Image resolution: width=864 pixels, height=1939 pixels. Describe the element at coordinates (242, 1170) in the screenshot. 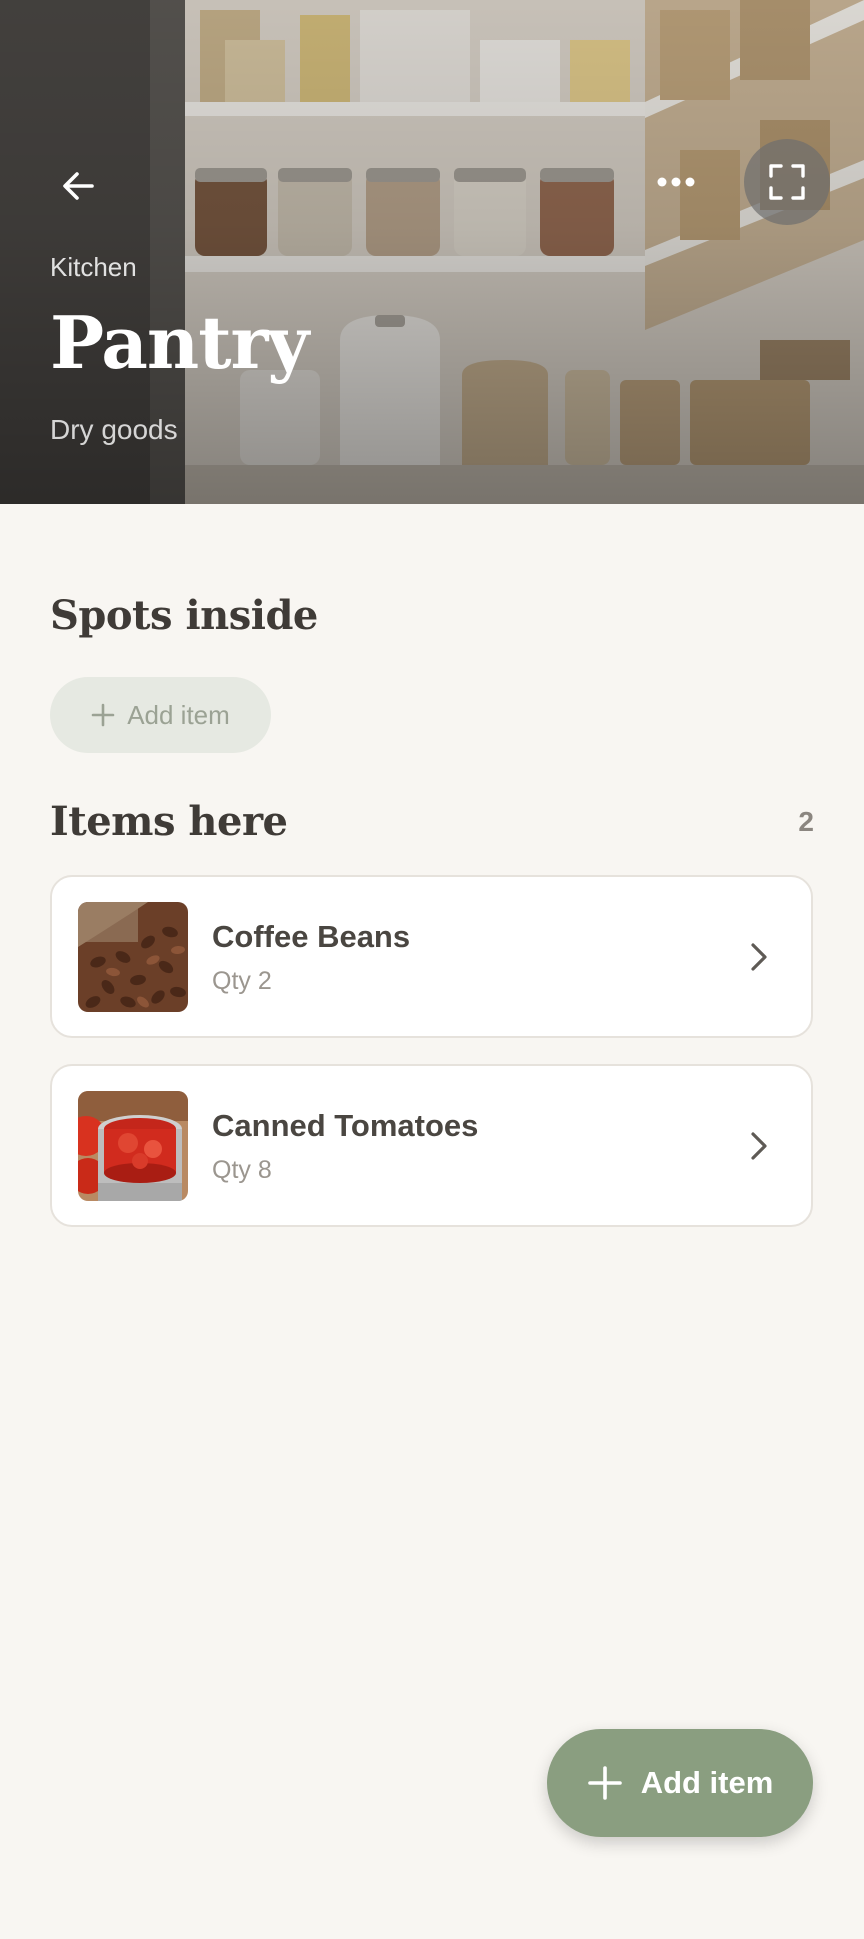

I see `item-quantity: Qty 8` at that location.